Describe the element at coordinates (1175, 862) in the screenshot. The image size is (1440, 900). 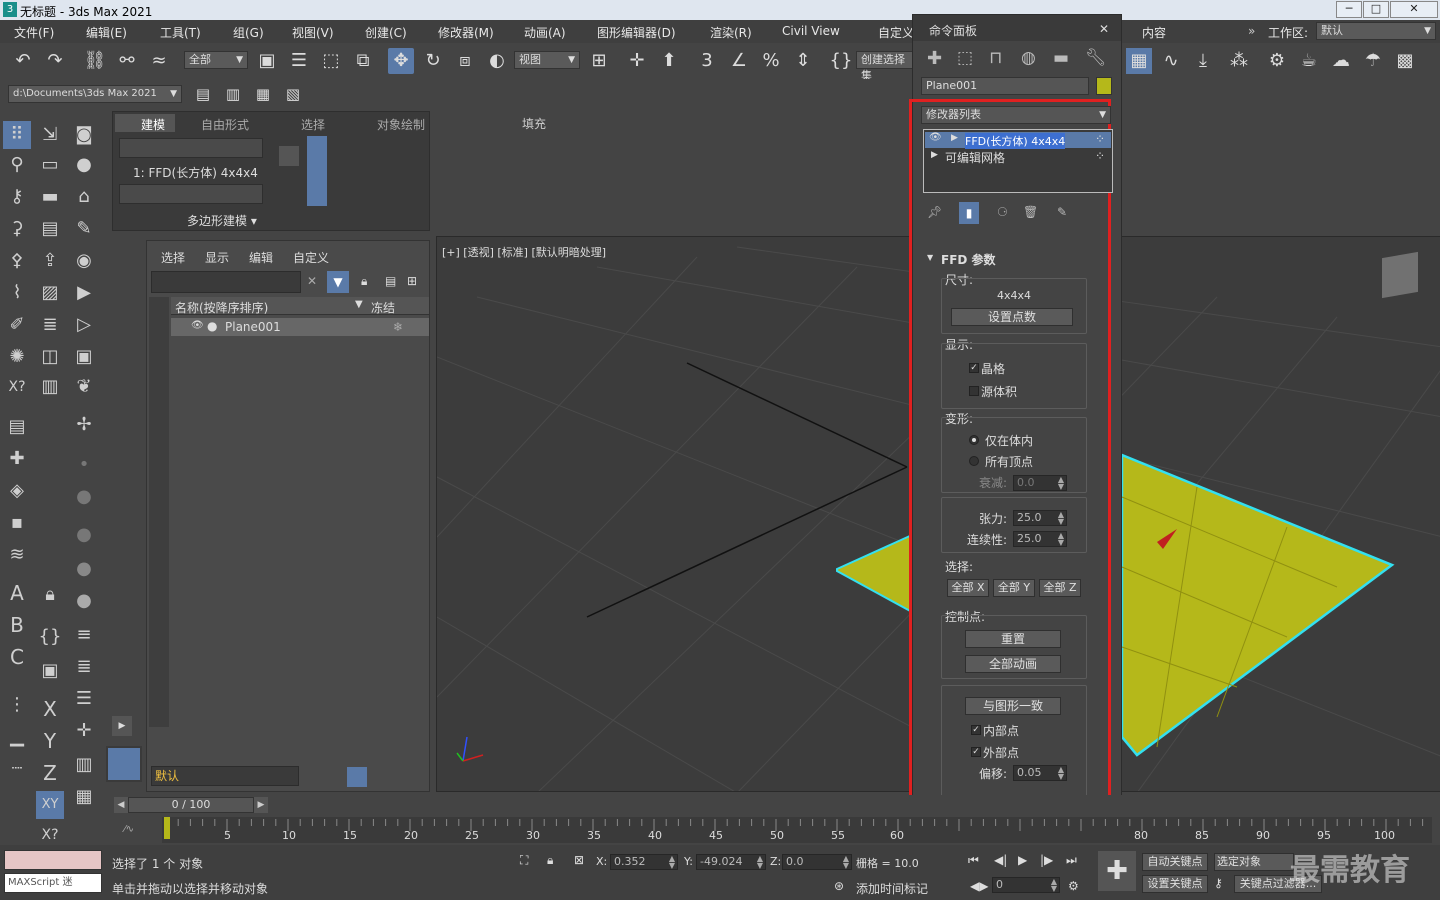
I see `auto-key-button: 自动关键点` at that location.